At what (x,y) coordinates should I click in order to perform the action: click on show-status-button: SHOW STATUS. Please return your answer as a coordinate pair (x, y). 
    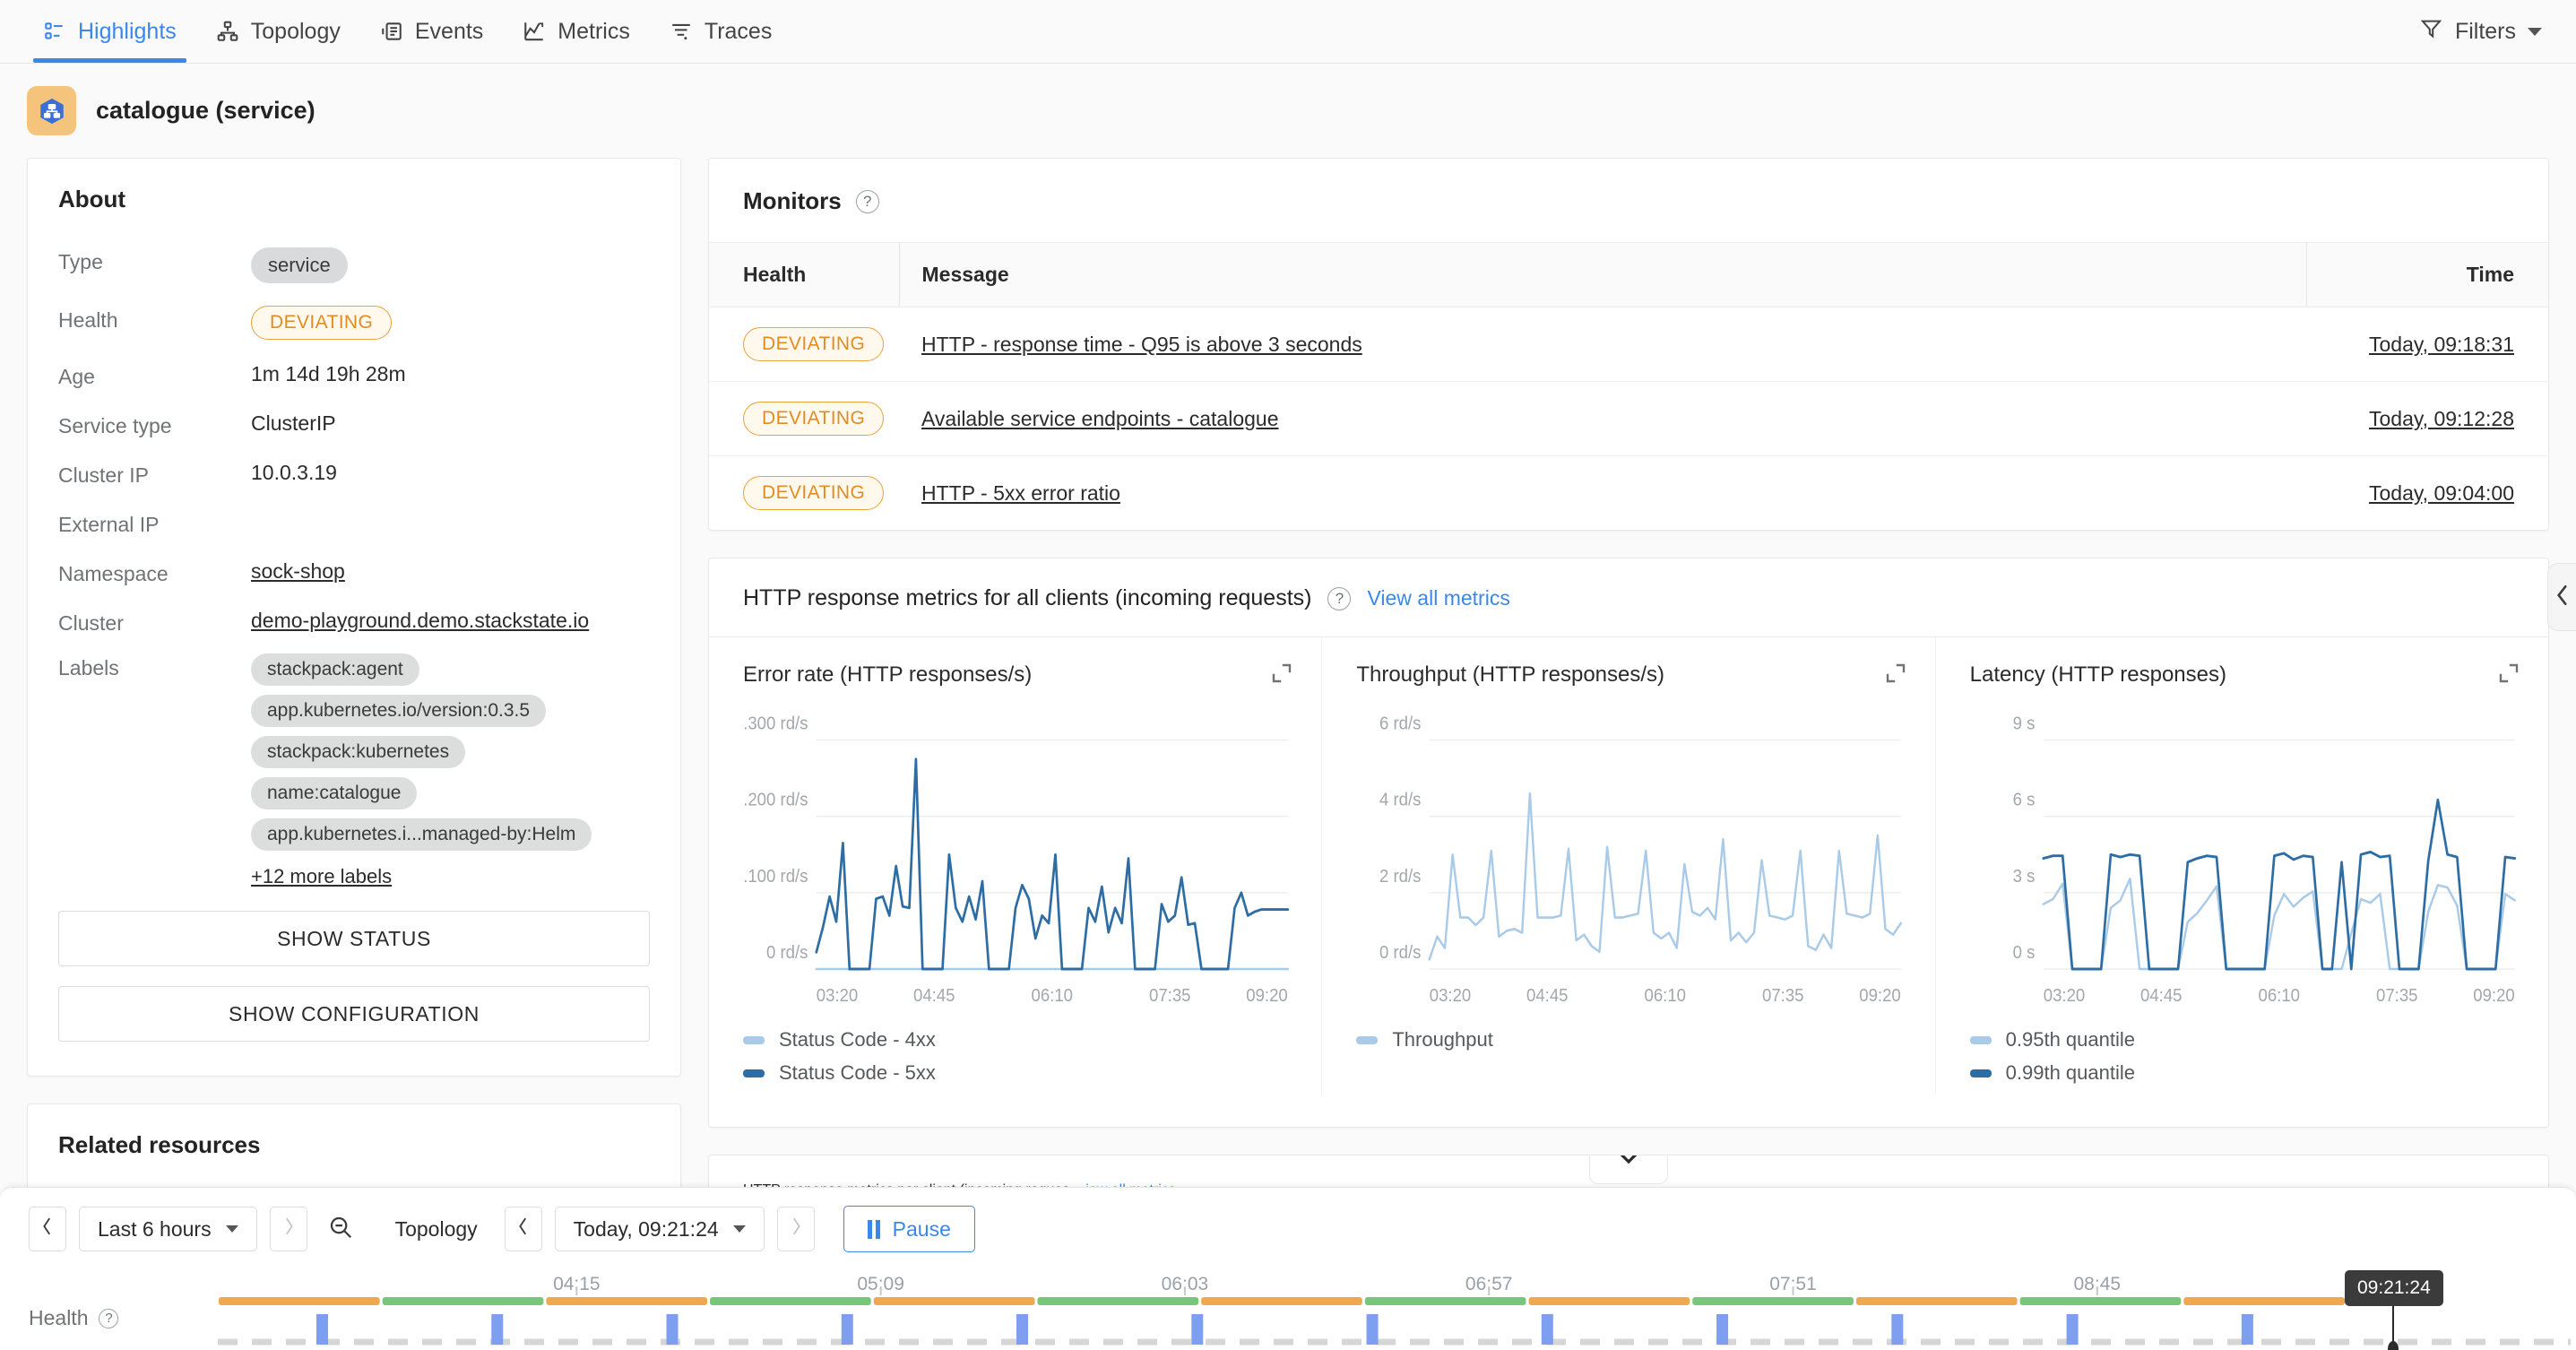
    Looking at the image, I should click on (354, 938).